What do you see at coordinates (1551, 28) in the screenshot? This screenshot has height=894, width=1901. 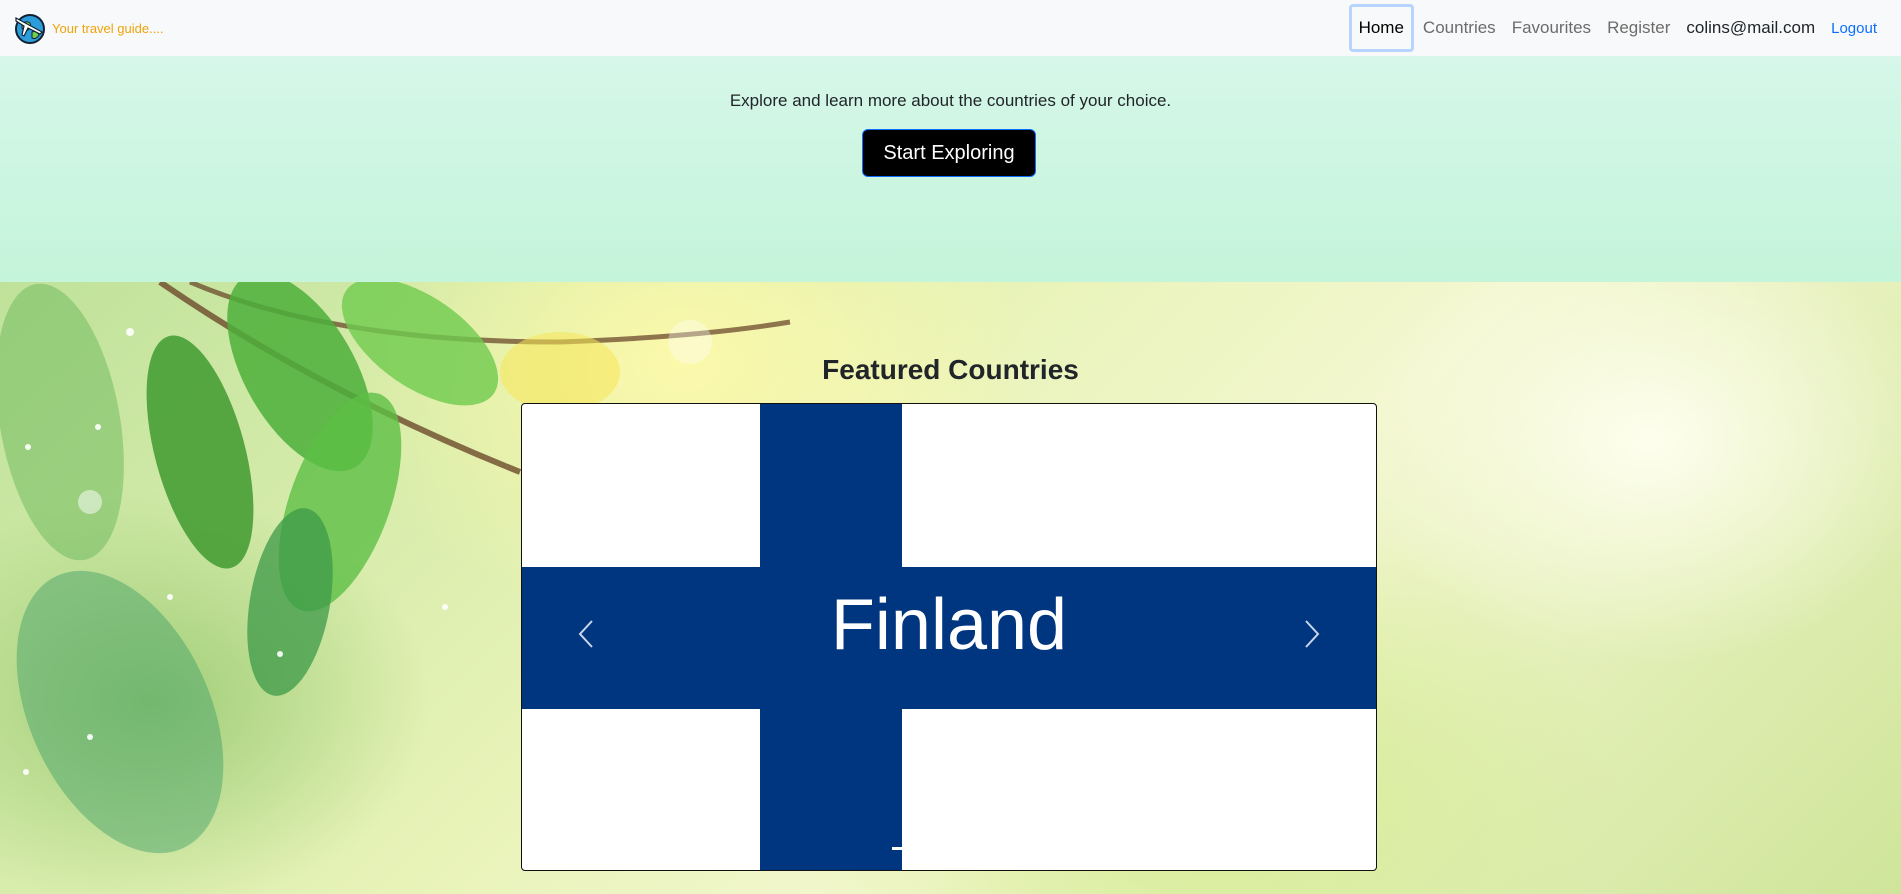 I see `nav-favourites: Favourites` at bounding box center [1551, 28].